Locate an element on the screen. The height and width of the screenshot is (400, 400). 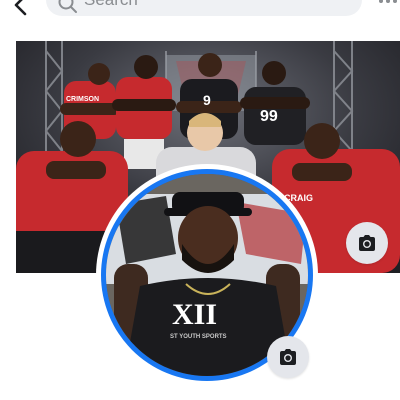
back-button is located at coordinates (21, 9).